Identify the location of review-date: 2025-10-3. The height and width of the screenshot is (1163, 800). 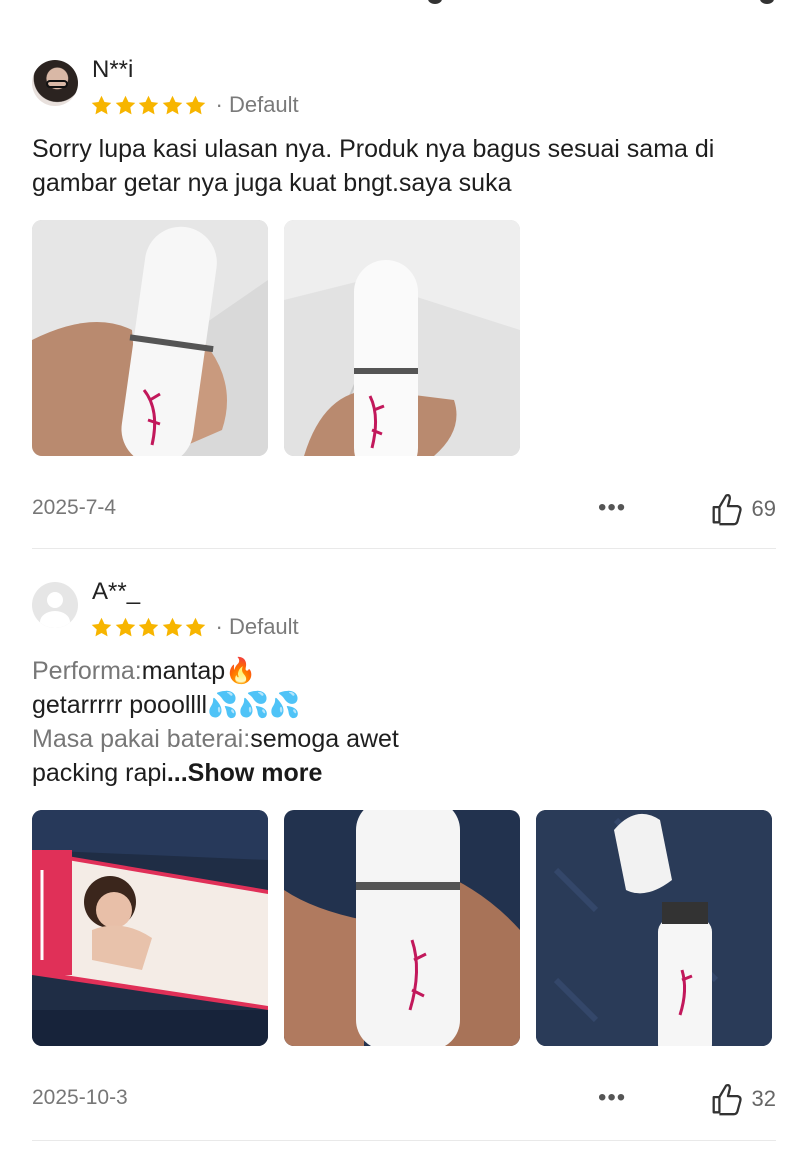
(80, 1097).